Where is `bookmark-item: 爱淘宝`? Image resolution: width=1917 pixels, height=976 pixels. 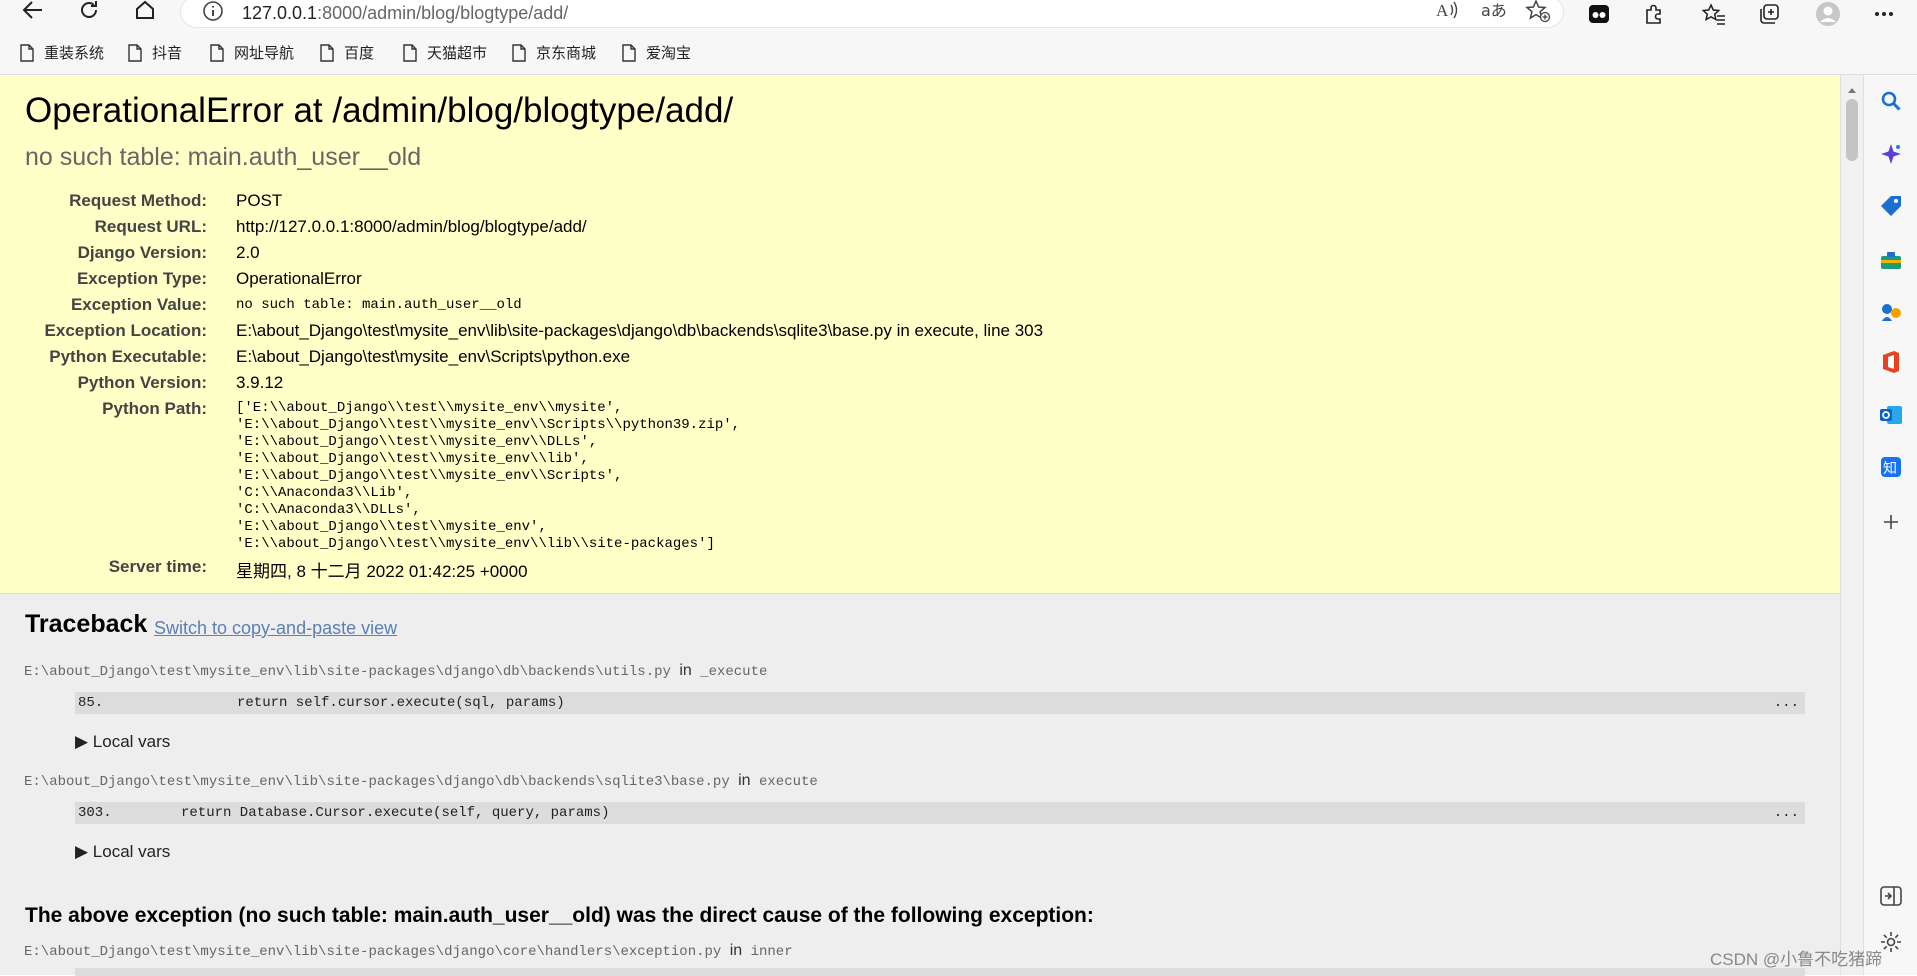 bookmark-item: 爱淘宝 is located at coordinates (656, 52).